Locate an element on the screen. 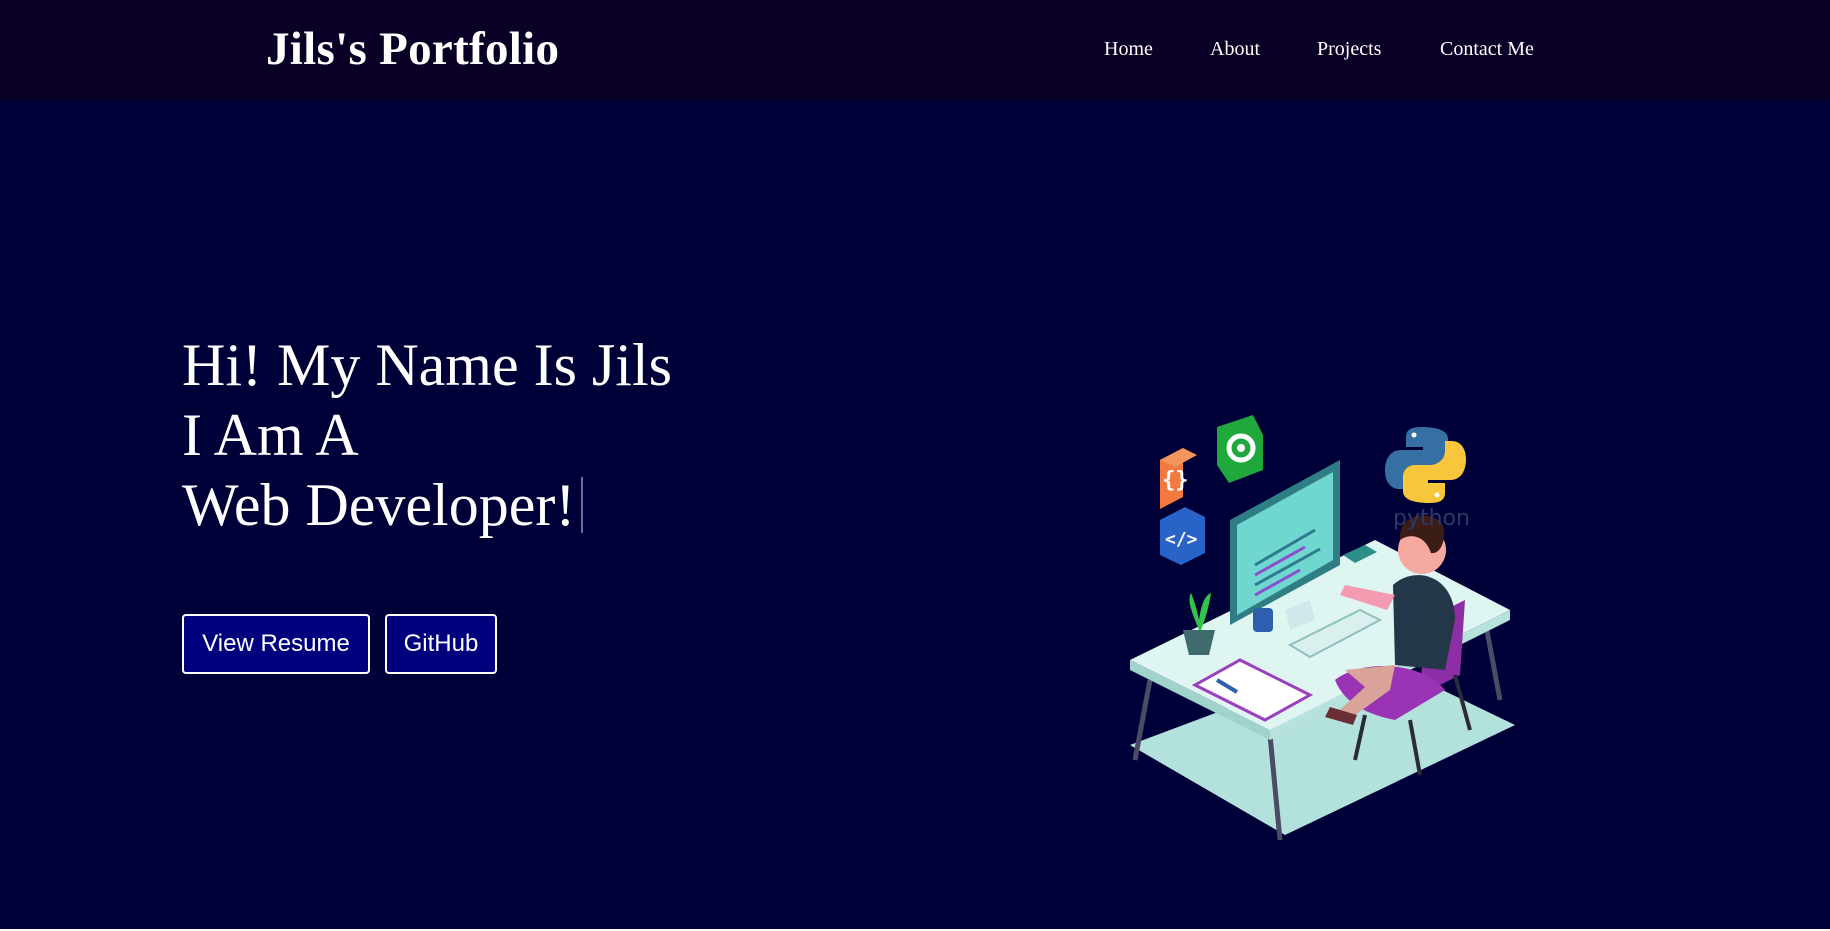 This screenshot has width=1830, height=931. curly-braces-icon: {} is located at coordinates (1178, 478).